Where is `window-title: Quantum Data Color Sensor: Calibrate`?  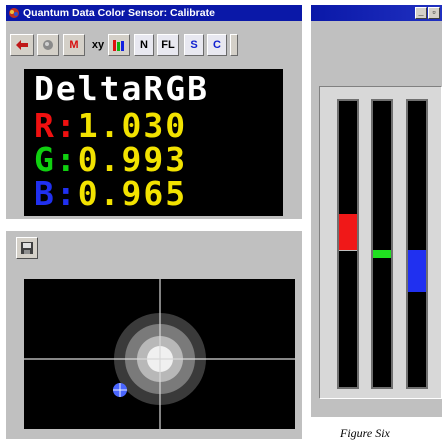
window-title: Quantum Data Color Sensor: Calibrate is located at coordinates (119, 13).